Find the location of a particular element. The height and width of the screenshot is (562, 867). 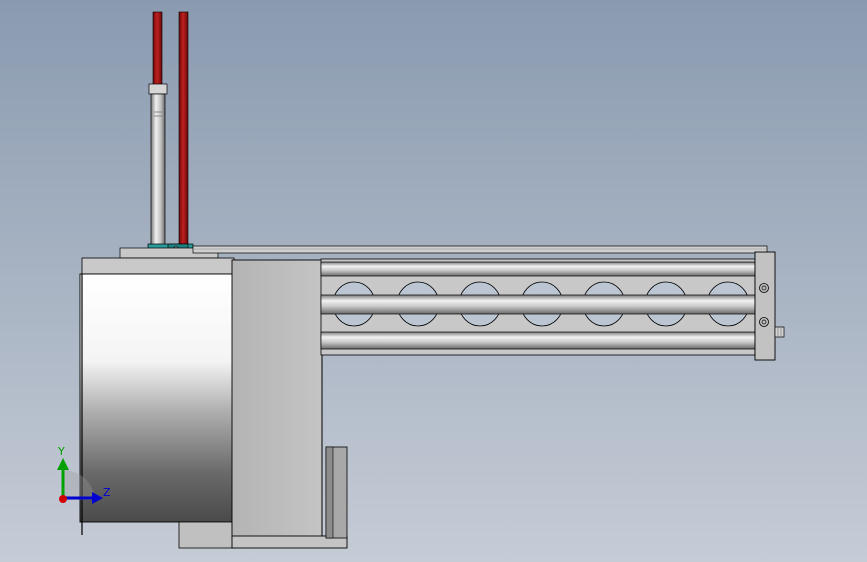

side-mounting-plate is located at coordinates (277, 399).